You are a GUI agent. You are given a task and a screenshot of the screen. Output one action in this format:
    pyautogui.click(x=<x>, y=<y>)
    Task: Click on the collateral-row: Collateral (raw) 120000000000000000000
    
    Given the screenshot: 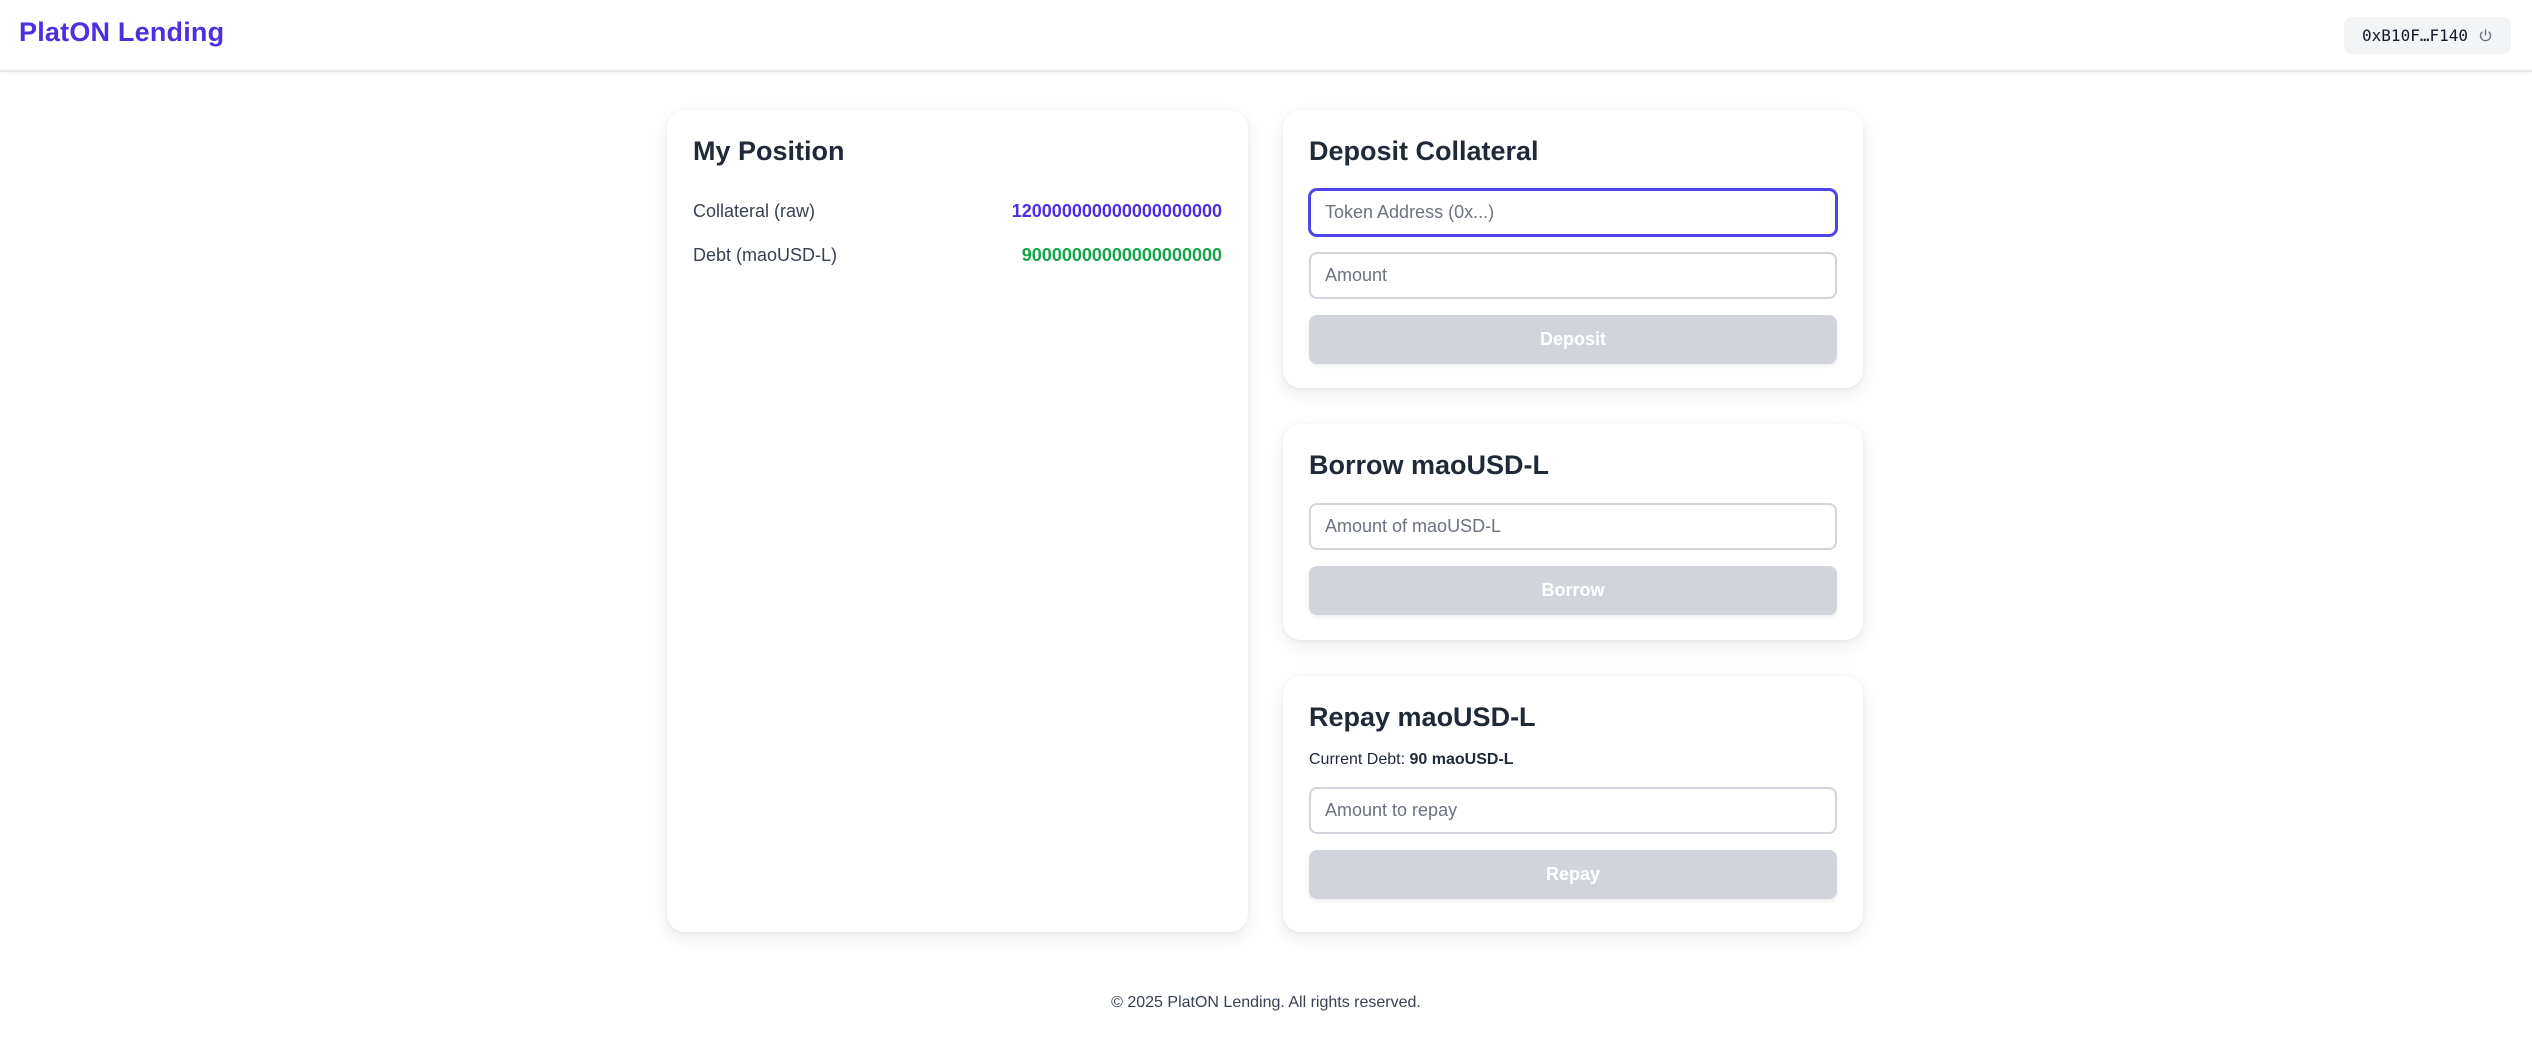 What is the action you would take?
    pyautogui.click(x=957, y=211)
    